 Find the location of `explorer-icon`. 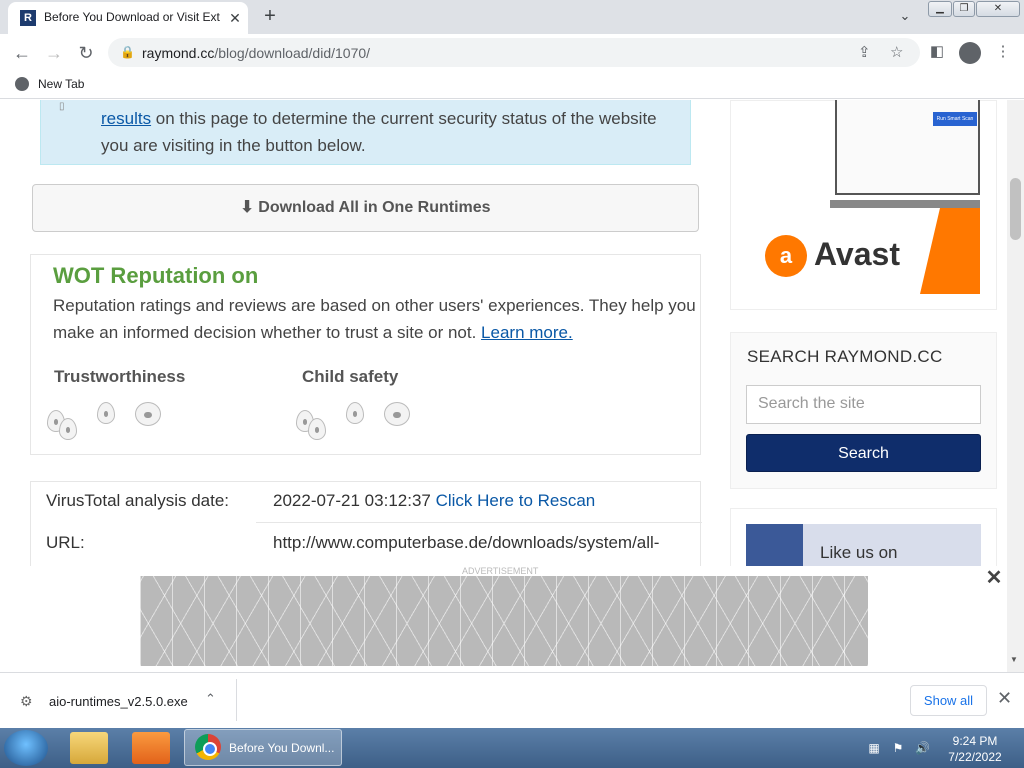

explorer-icon is located at coordinates (89, 748).